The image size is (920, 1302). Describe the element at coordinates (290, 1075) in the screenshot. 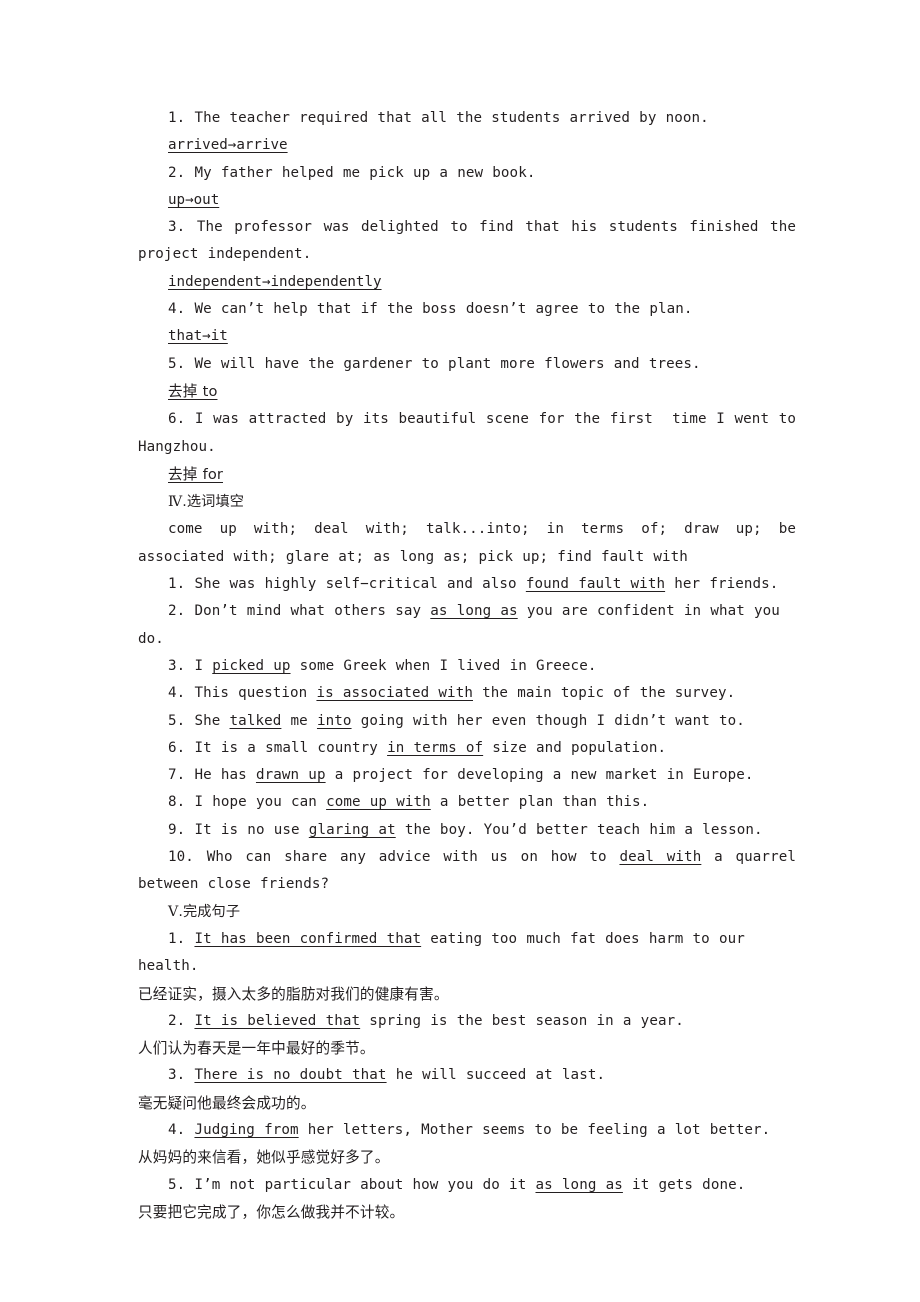

I see `item-answer: There is no doubt that` at that location.